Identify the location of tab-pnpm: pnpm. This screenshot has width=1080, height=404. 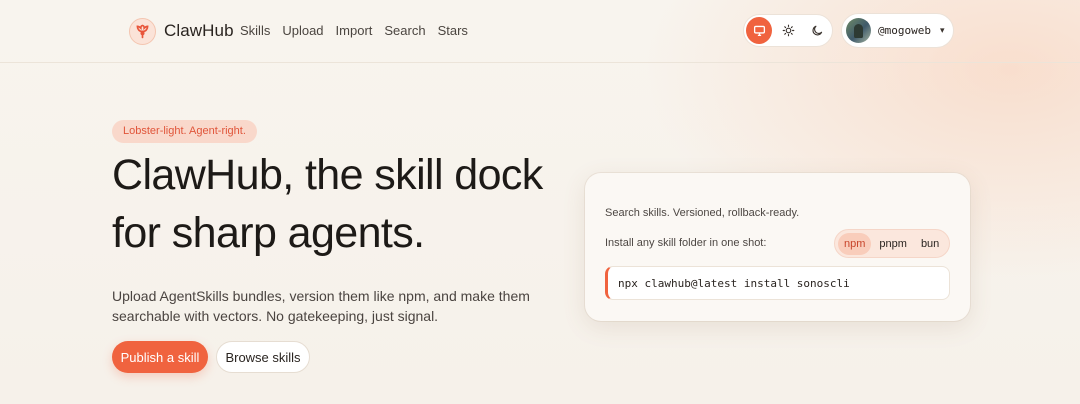
(893, 244).